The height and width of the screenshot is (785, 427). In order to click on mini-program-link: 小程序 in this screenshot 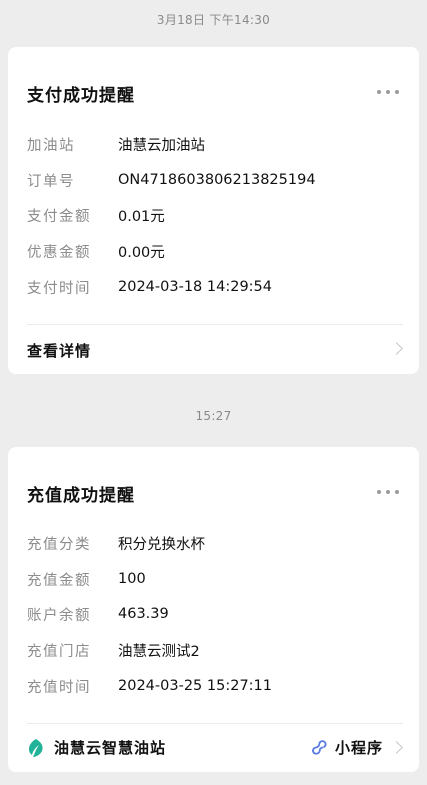, I will do `click(347, 747)`.